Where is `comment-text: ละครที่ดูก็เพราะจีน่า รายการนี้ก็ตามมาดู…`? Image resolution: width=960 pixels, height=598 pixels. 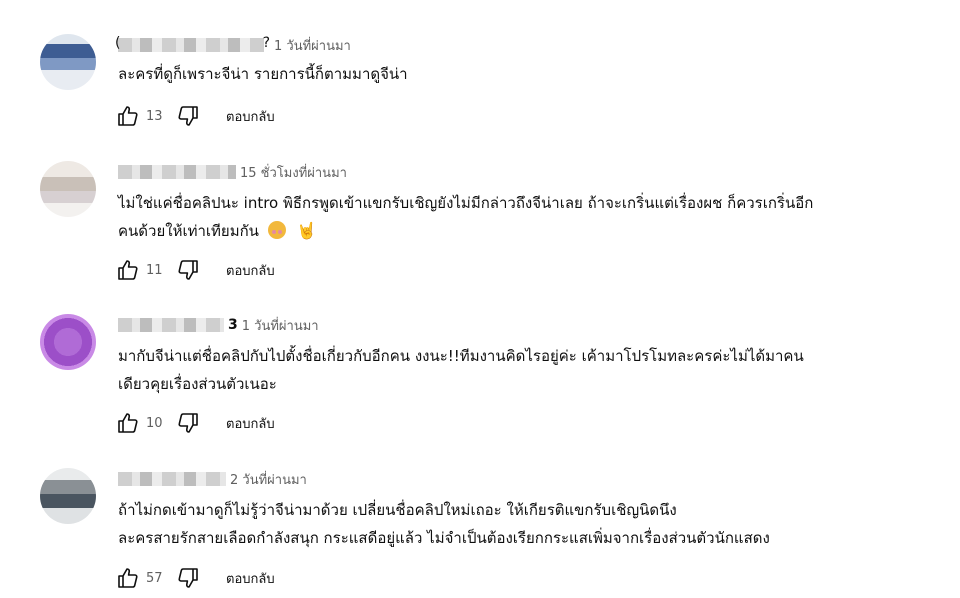 comment-text: ละครที่ดูก็เพราะจีน่า รายการนี้ก็ตามมาดู… is located at coordinates (263, 74).